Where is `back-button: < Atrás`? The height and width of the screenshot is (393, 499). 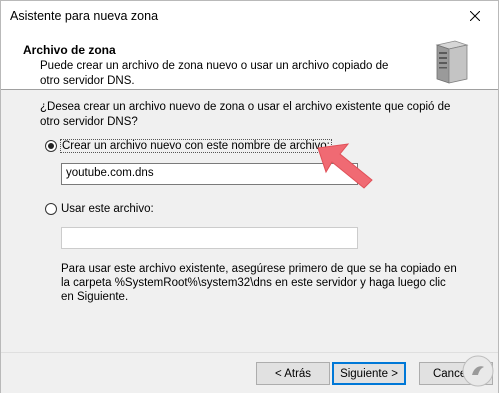 back-button: < Atrás is located at coordinates (293, 373).